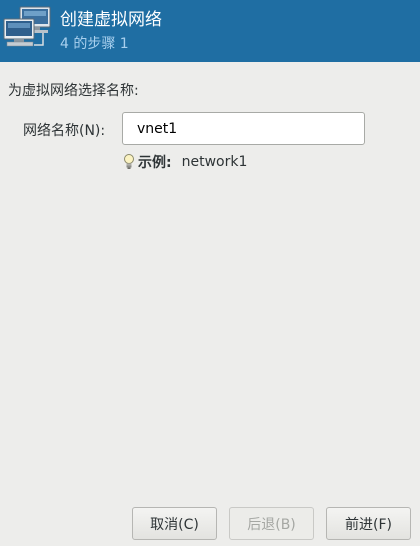 The image size is (420, 546). What do you see at coordinates (271, 523) in the screenshot?
I see `back-button: 后退(B)` at bounding box center [271, 523].